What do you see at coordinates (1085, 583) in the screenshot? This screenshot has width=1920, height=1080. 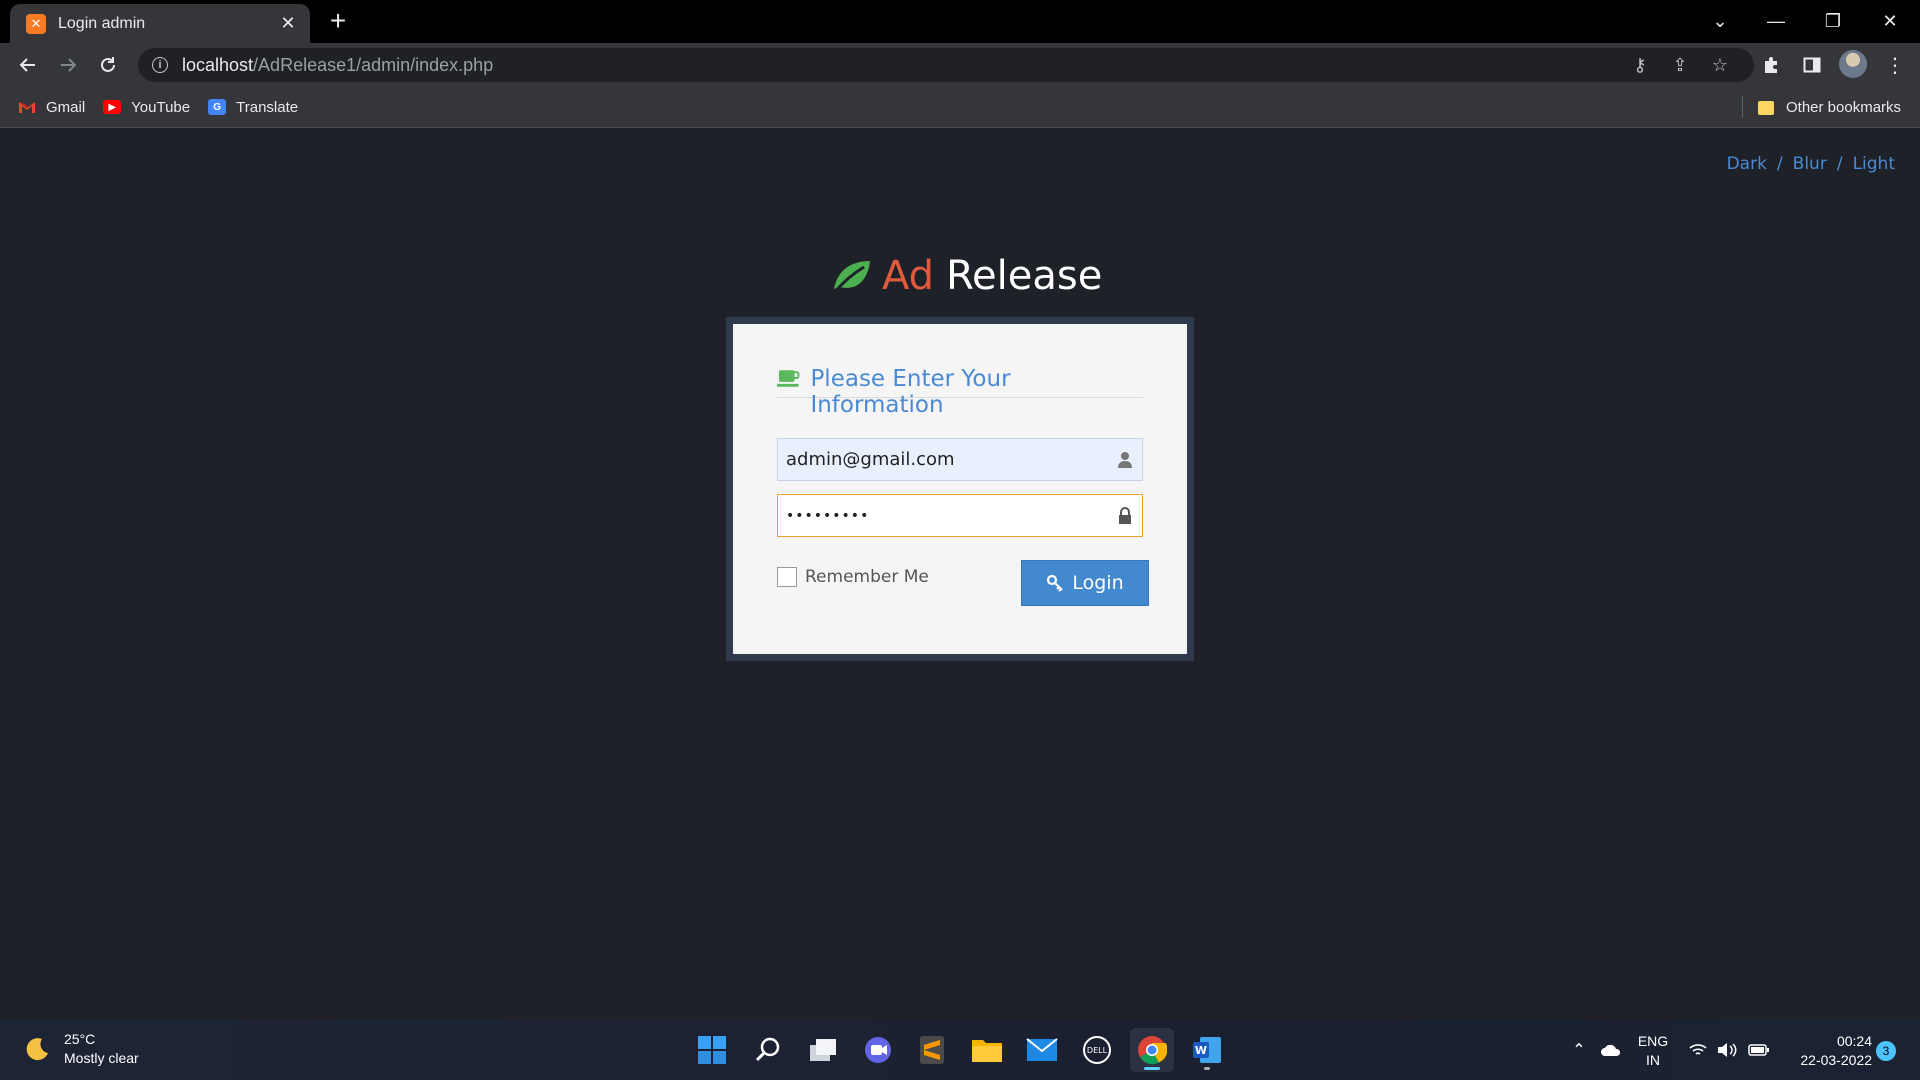 I see `login-button: Login` at bounding box center [1085, 583].